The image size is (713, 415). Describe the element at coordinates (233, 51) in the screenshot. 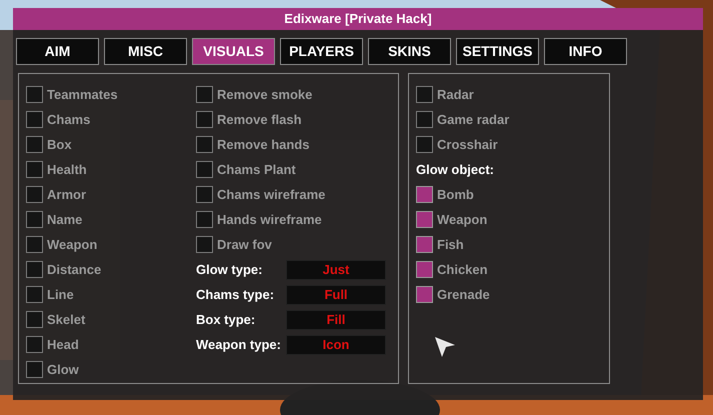

I see `tab: VISUALS` at that location.